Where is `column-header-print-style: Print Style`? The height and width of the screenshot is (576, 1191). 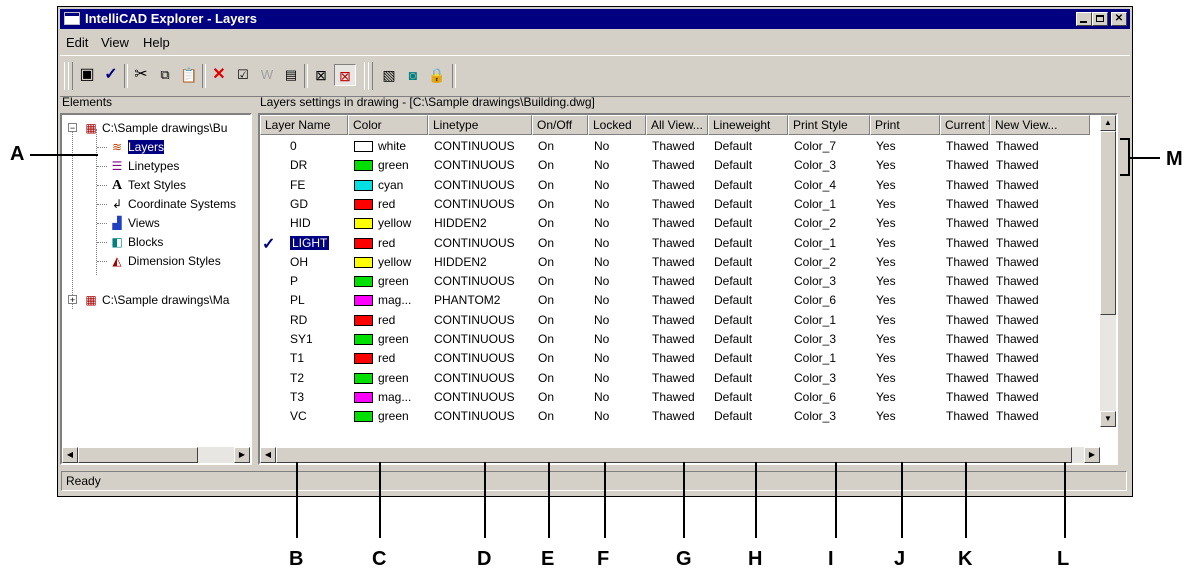
column-header-print-style: Print Style is located at coordinates (829, 125).